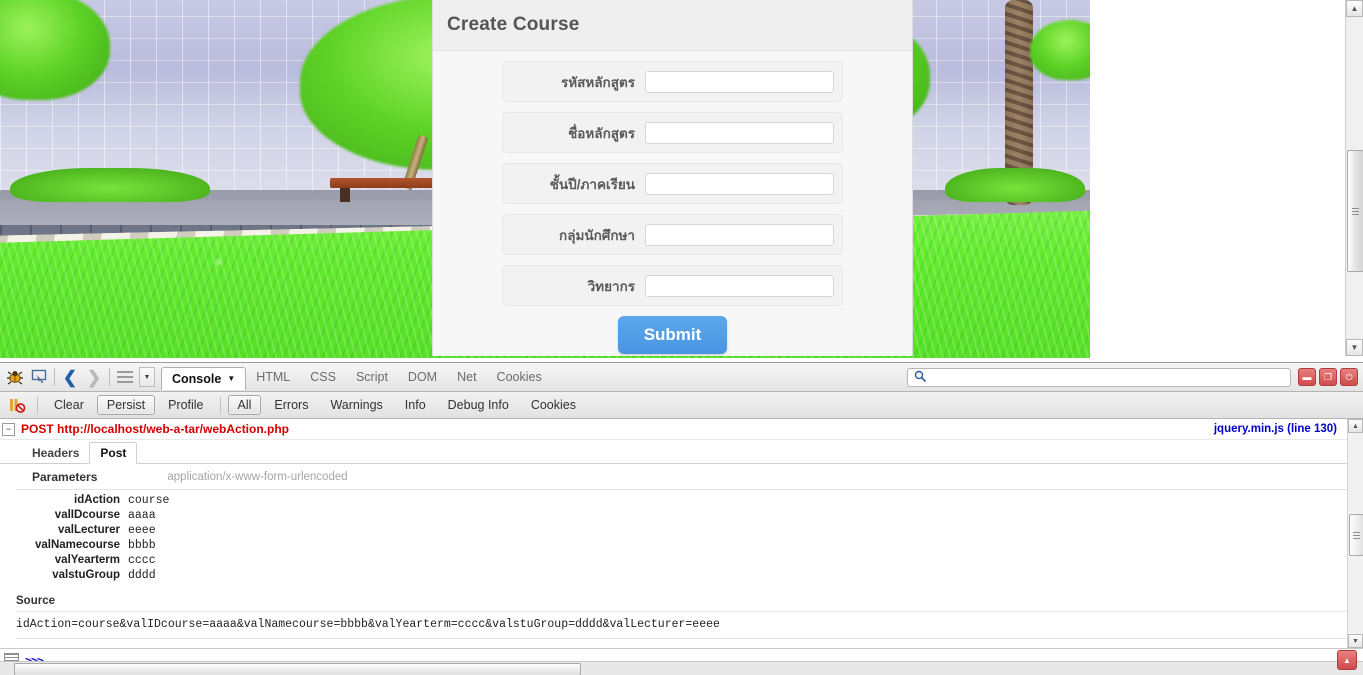 The image size is (1363, 675). Describe the element at coordinates (672, 25) in the screenshot. I see `panel-header: Create Course` at that location.